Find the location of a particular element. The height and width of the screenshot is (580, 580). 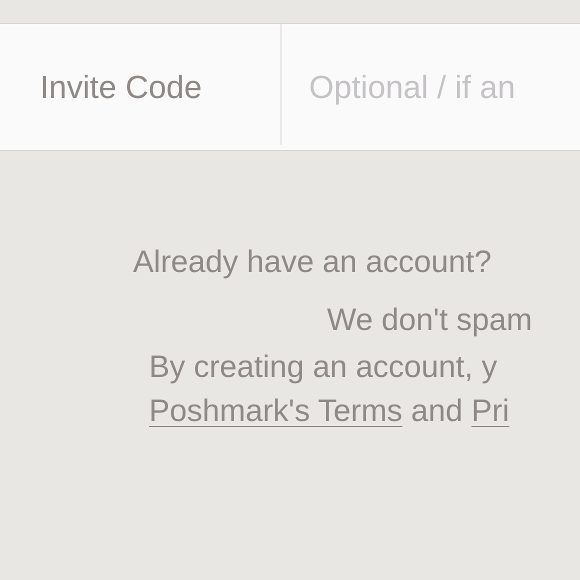

spam-note: We don't spam is located at coordinates (429, 320).